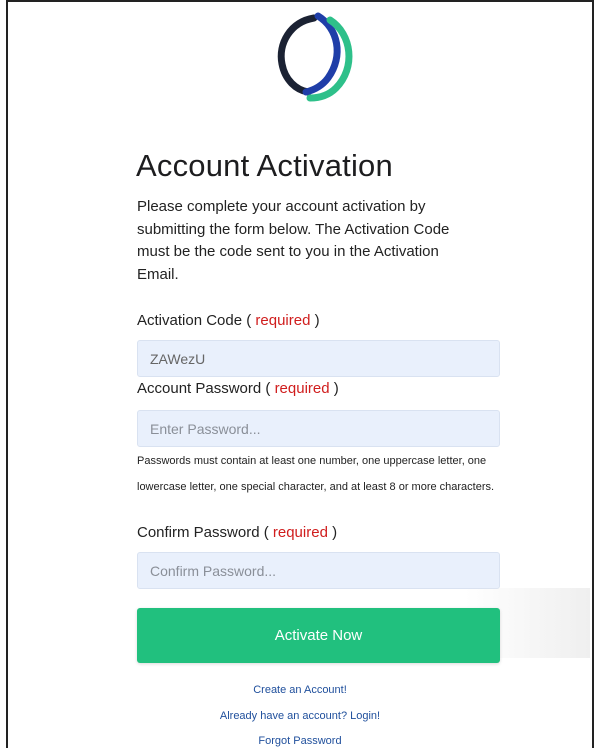 This screenshot has width=600, height=748. Describe the element at coordinates (196, 320) in the screenshot. I see `activation-code-label-text: Activation Code (` at that location.